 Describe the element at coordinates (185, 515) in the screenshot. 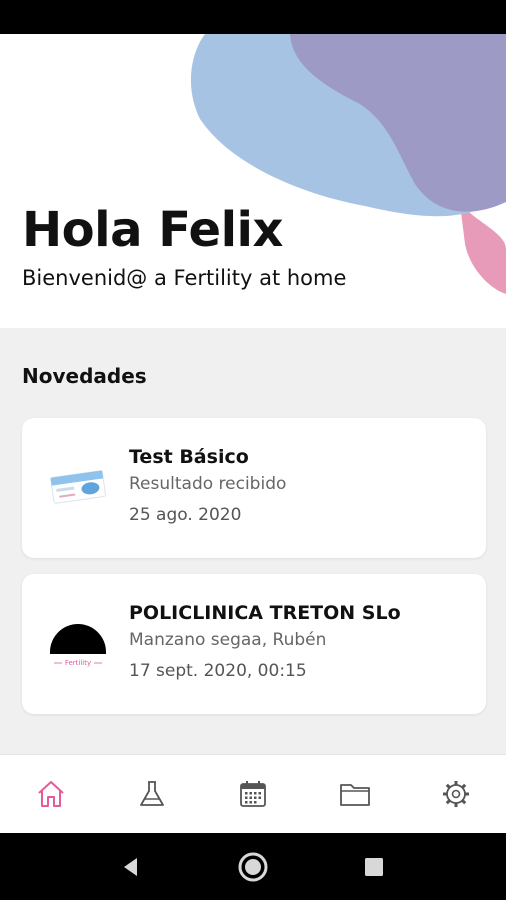

I see `news-card-date: 25 ago. 2020` at that location.